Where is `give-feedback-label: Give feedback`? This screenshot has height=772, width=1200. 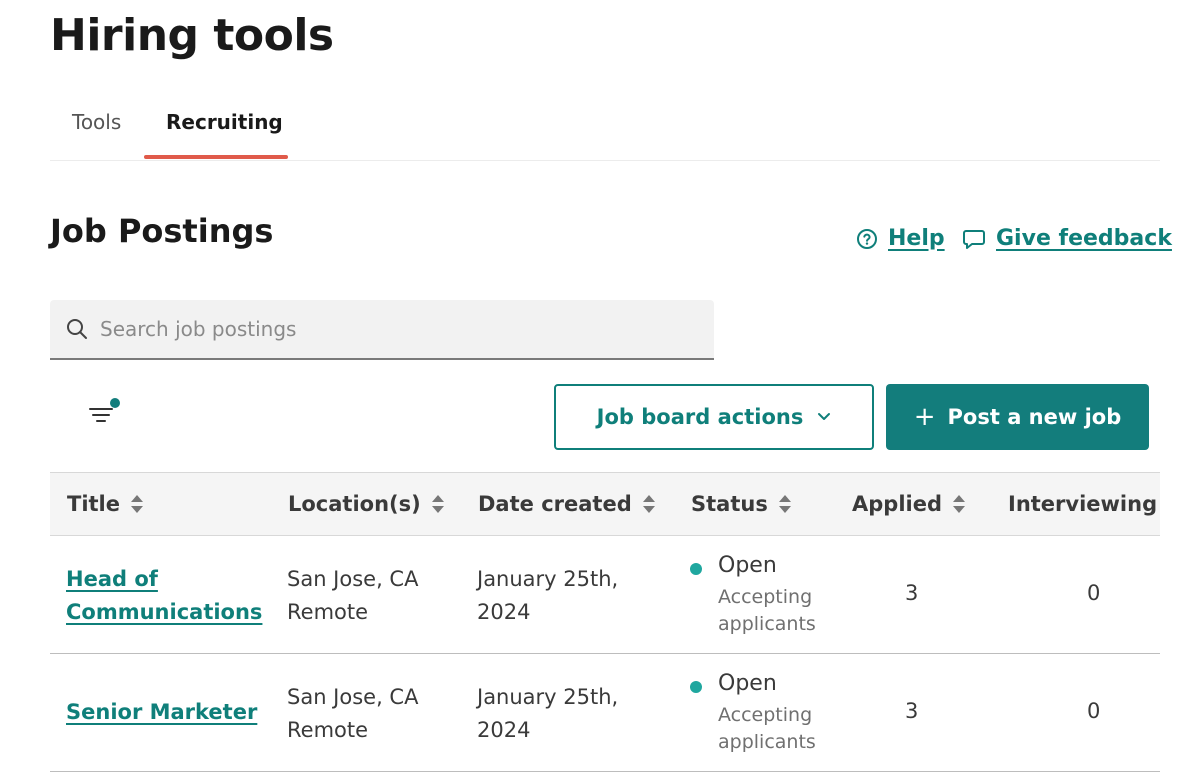
give-feedback-label: Give feedback is located at coordinates (1084, 238).